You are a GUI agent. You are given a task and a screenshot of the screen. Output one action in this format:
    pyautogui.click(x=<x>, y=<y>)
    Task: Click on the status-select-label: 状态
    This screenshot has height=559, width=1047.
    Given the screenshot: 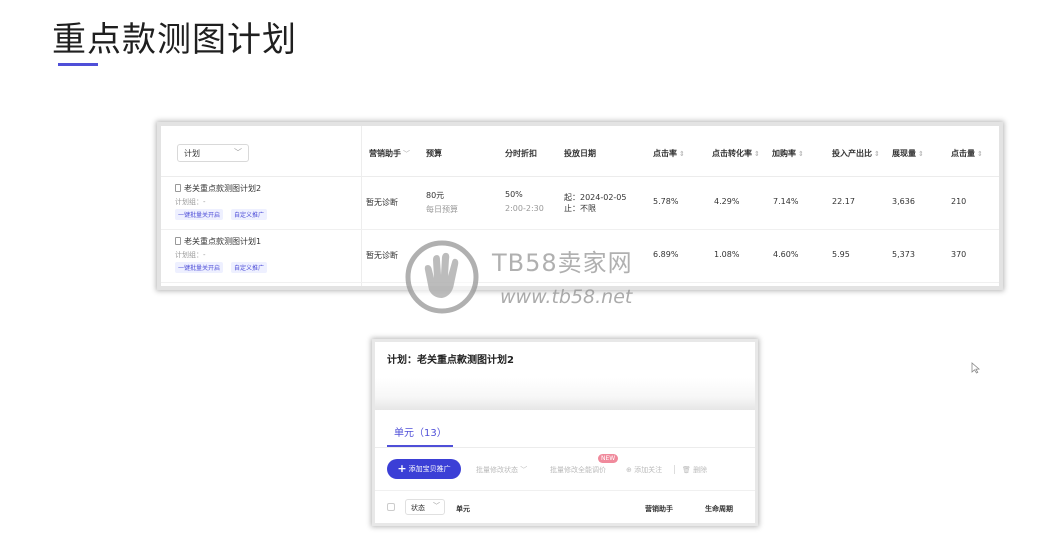 What is the action you would take?
    pyautogui.click(x=418, y=508)
    